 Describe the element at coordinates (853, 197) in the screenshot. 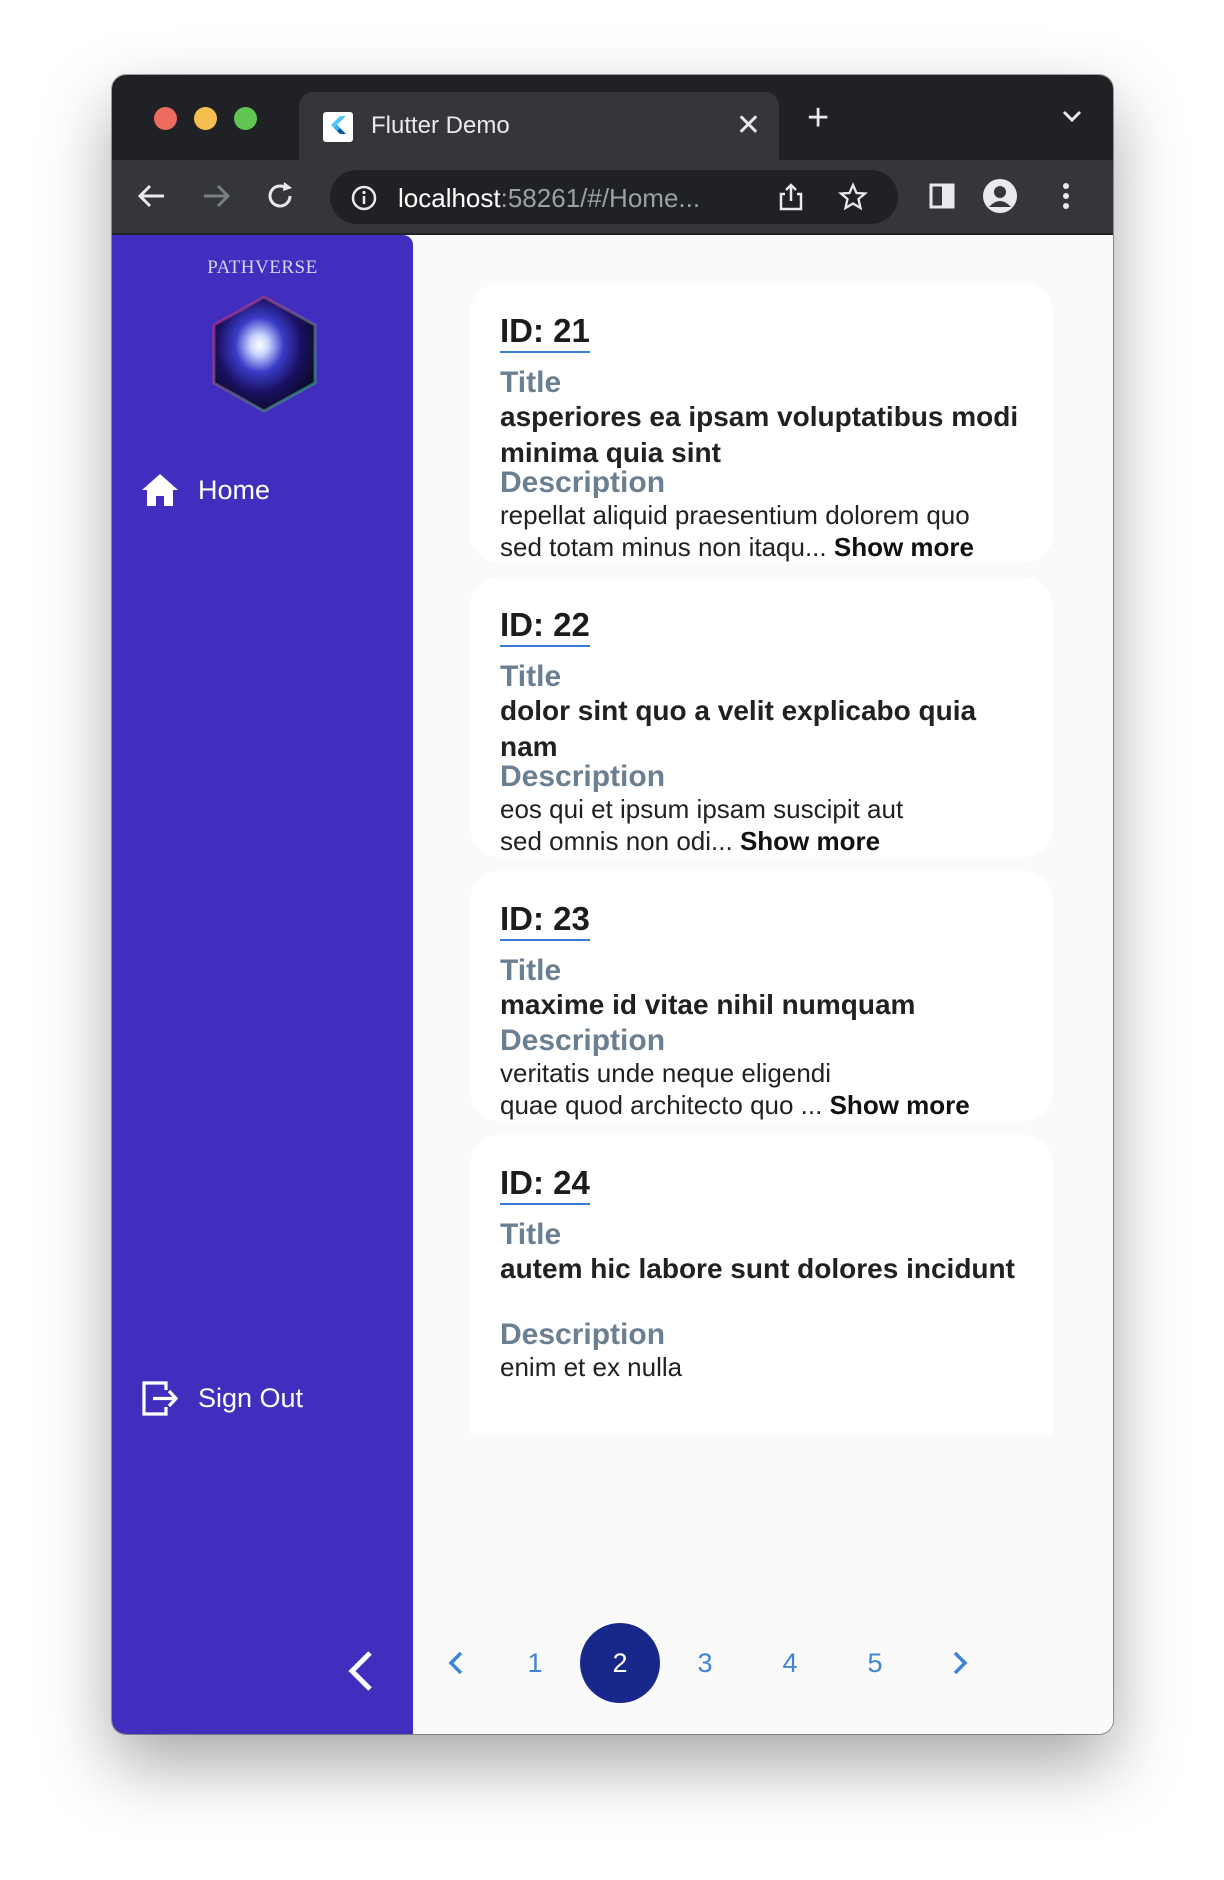

I see `bookmark-star-icon` at that location.